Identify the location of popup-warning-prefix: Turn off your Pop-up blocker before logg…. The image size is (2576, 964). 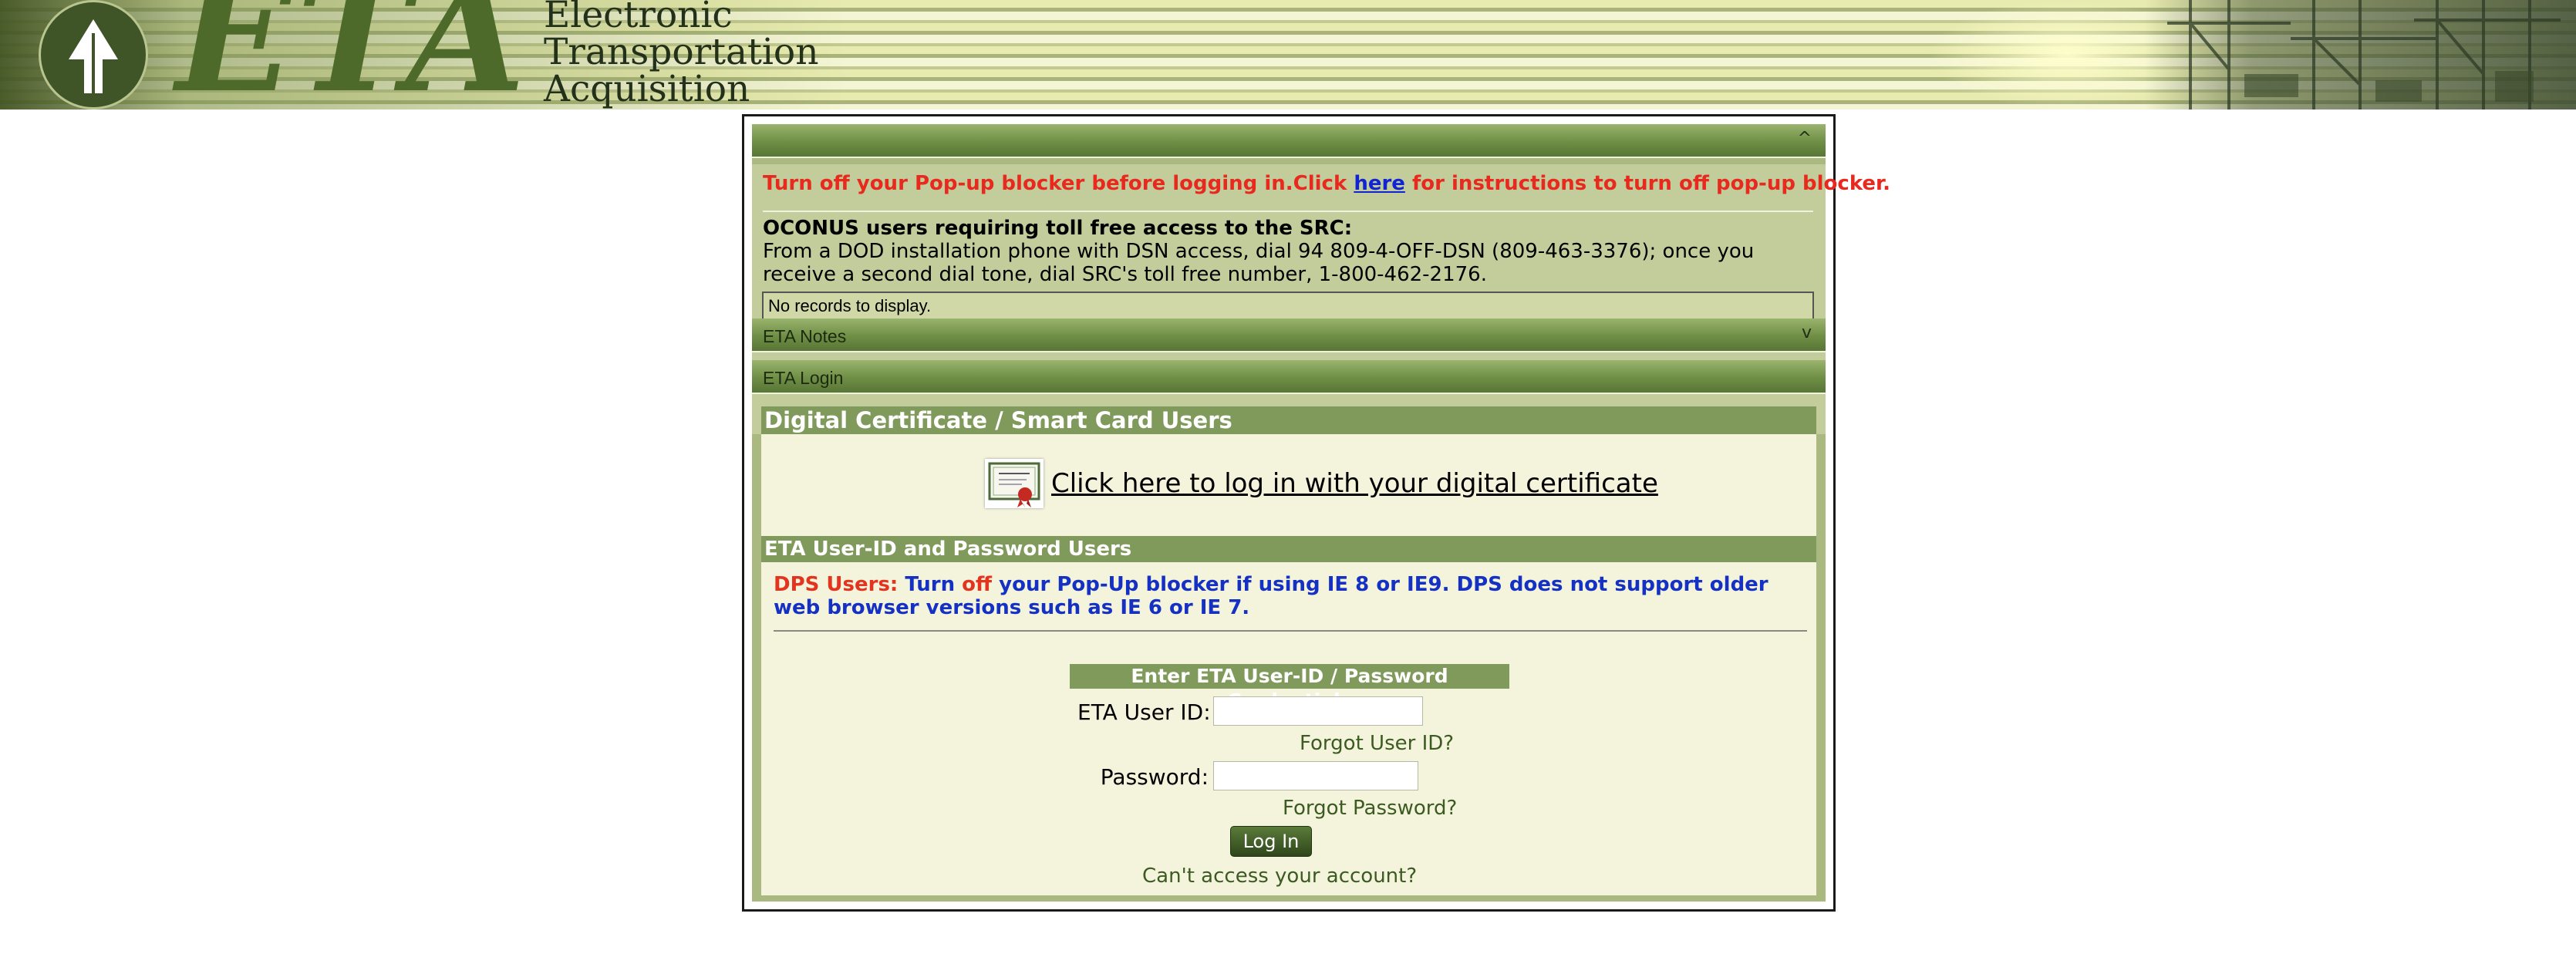
(1058, 184).